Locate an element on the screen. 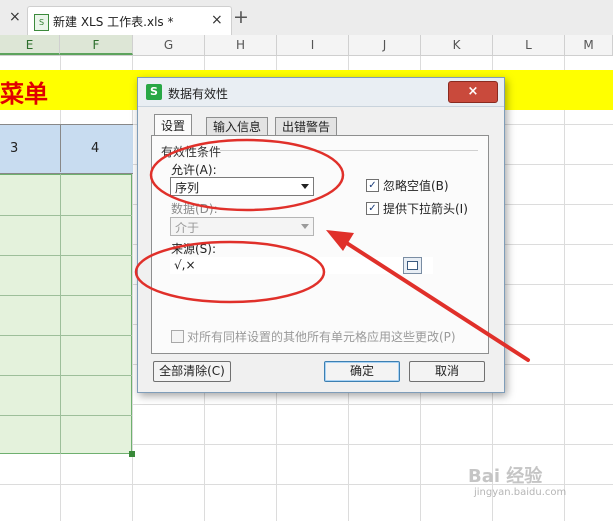  tab-close-icon: × is located at coordinates (217, 20).